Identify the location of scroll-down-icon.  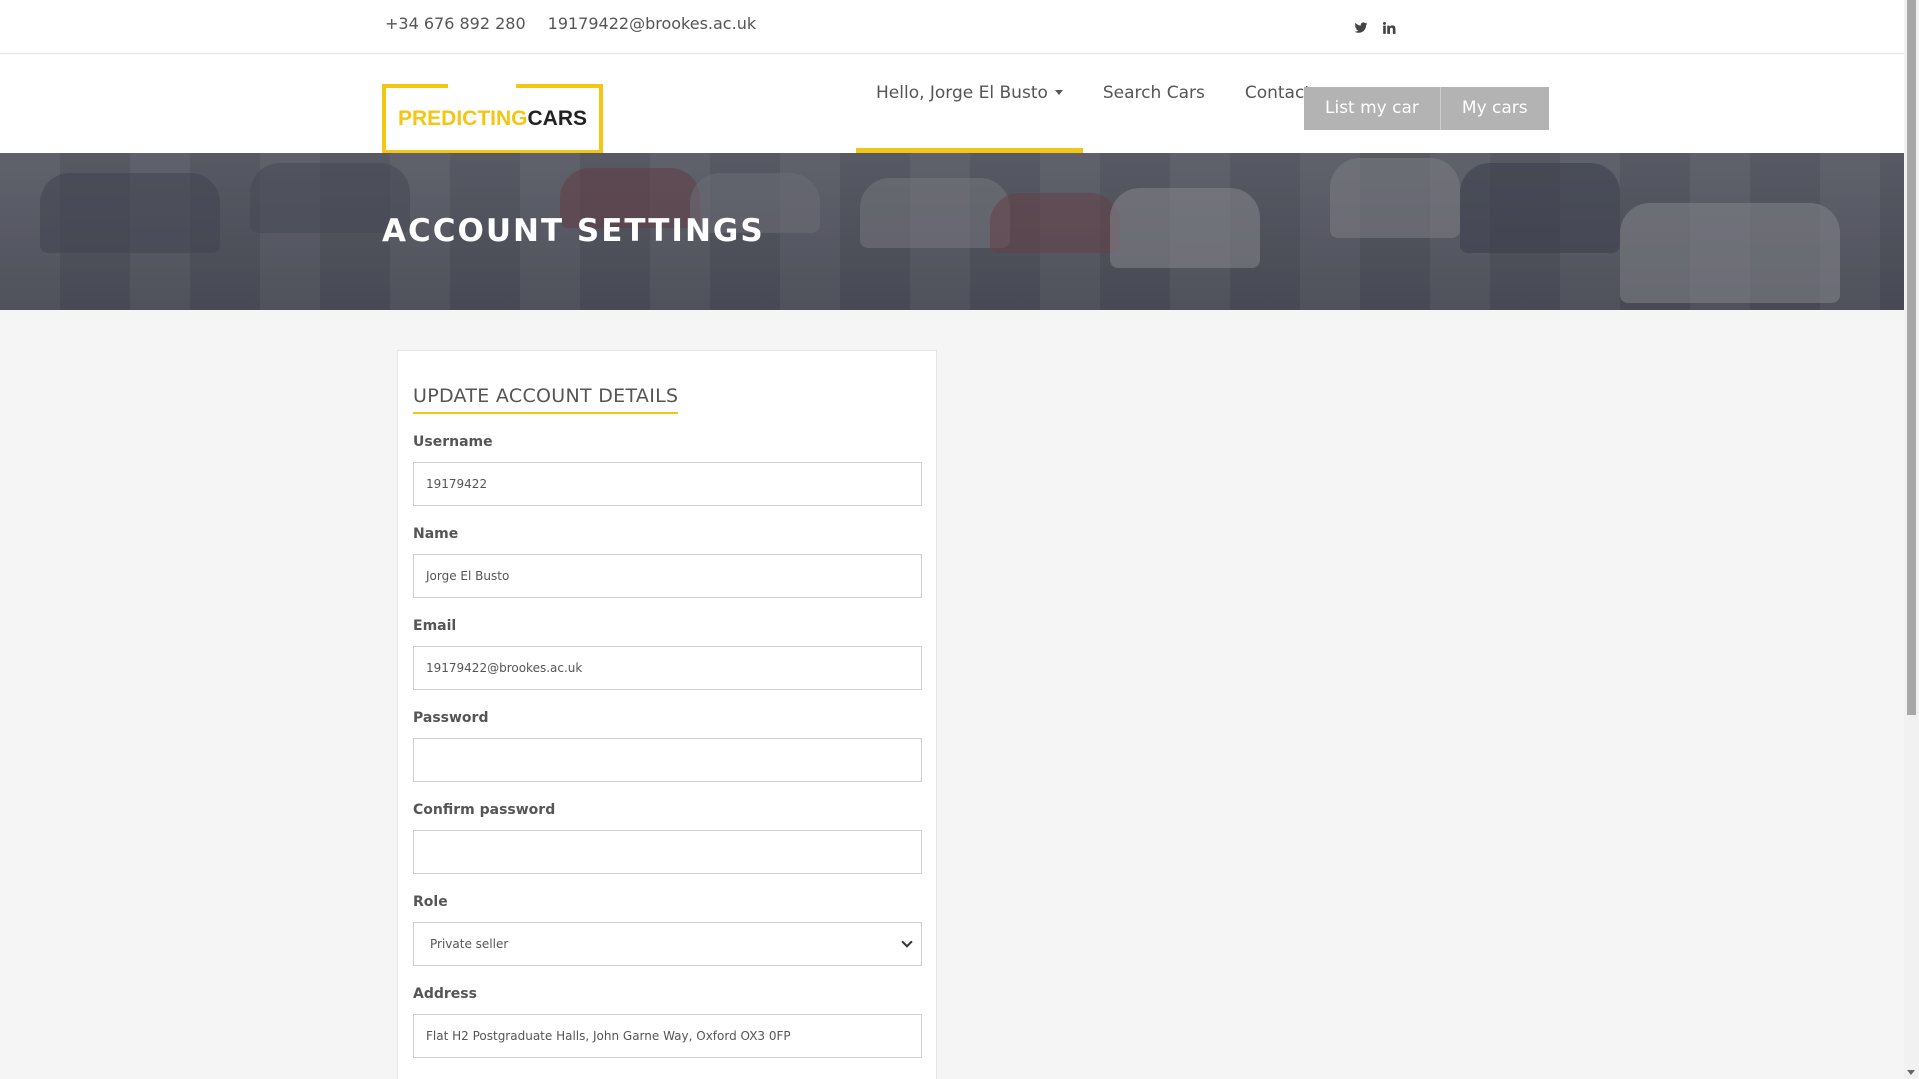
(1911, 1072).